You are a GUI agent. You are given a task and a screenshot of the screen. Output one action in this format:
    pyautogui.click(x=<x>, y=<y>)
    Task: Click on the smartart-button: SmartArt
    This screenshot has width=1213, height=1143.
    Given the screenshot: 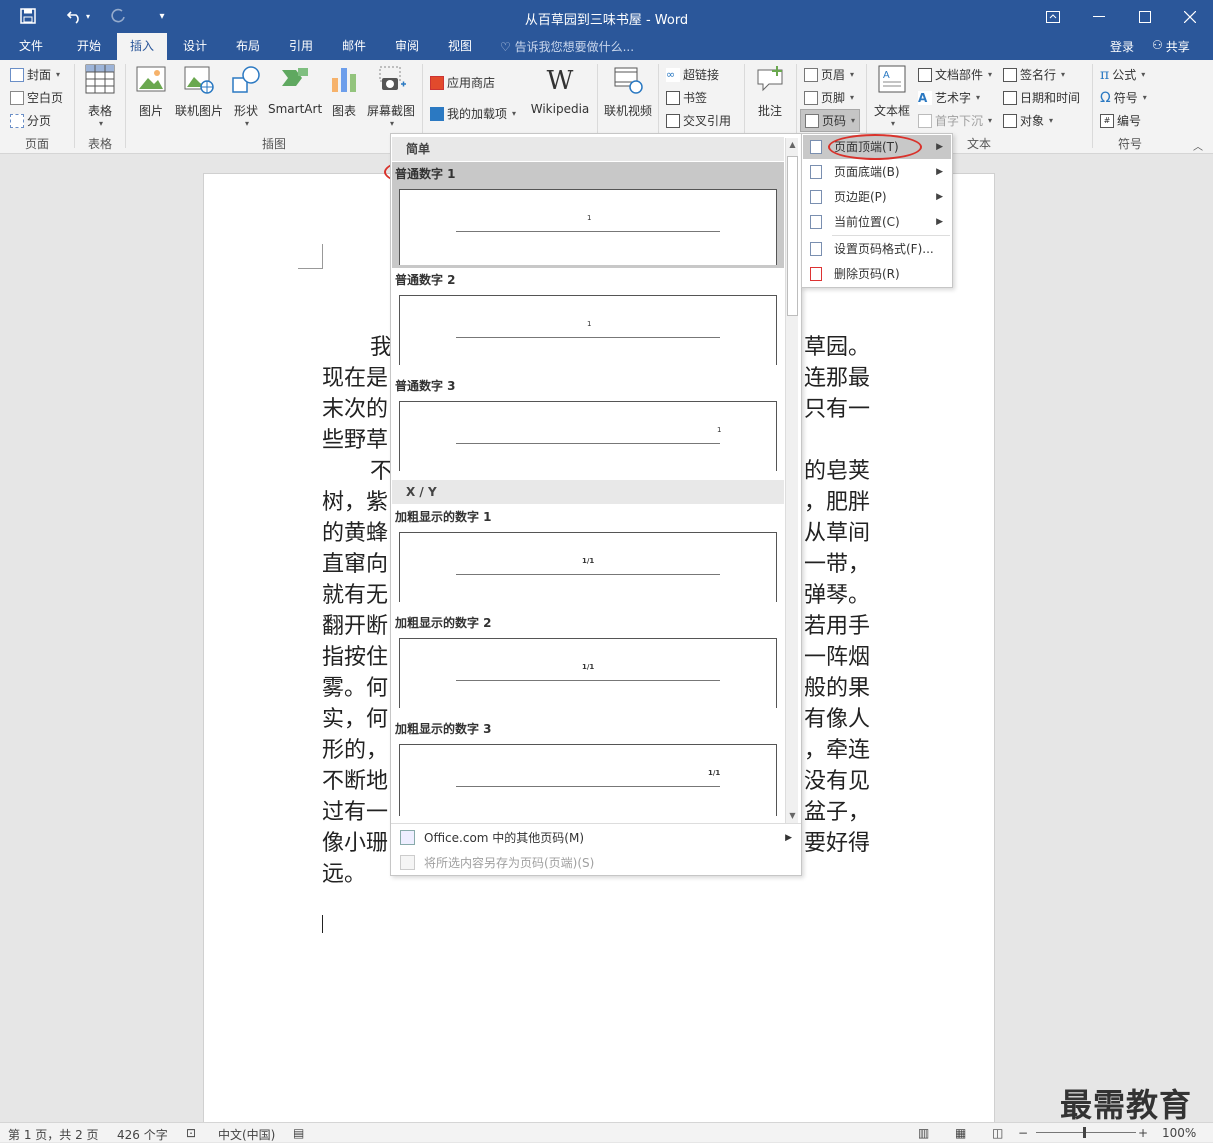 What is the action you would take?
    pyautogui.click(x=295, y=90)
    